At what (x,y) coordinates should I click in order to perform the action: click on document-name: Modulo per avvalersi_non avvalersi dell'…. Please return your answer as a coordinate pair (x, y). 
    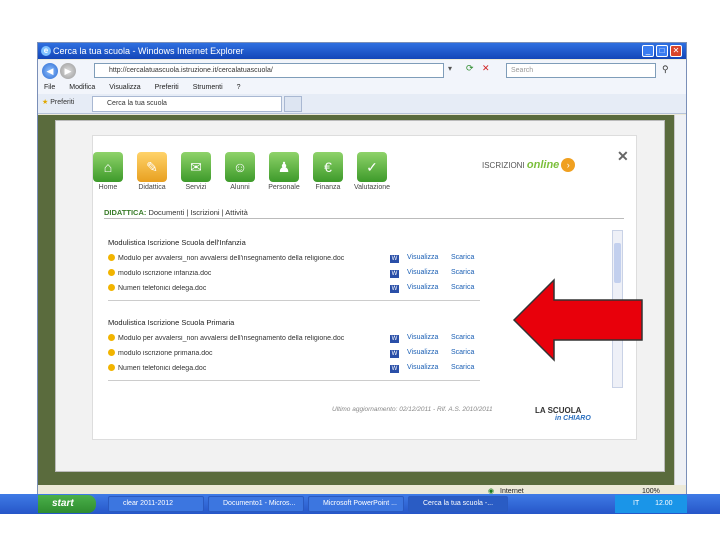
    Looking at the image, I should click on (231, 258).